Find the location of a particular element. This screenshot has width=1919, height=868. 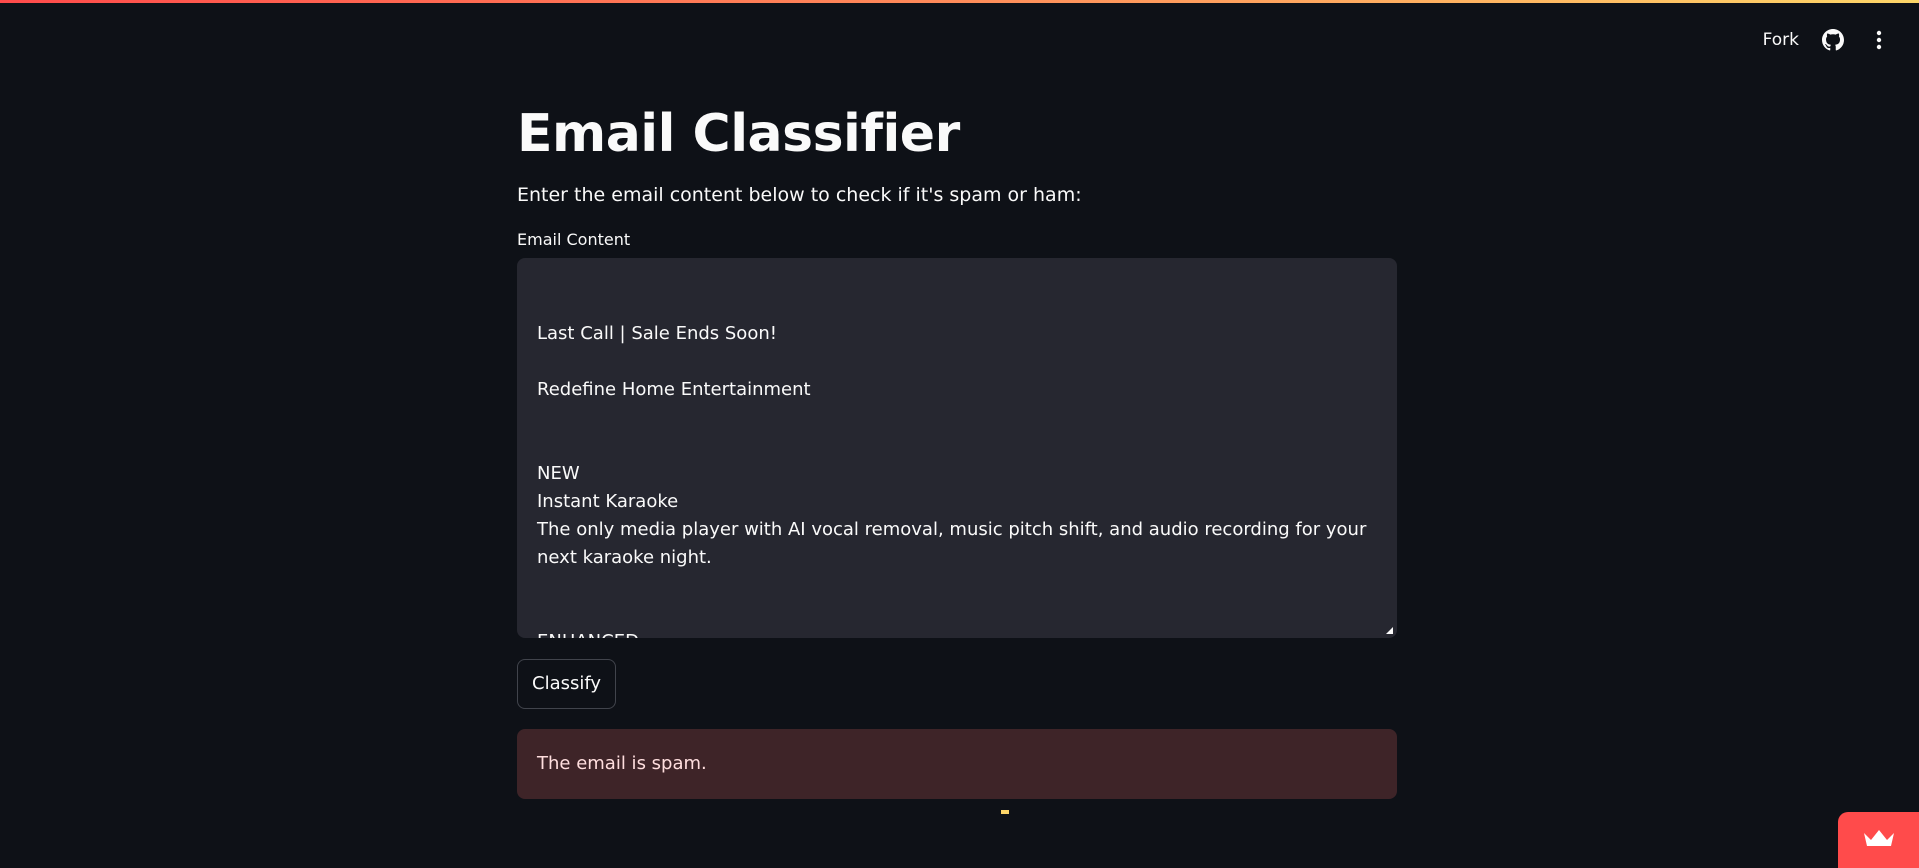

resize-handle-icon is located at coordinates (1389, 630).